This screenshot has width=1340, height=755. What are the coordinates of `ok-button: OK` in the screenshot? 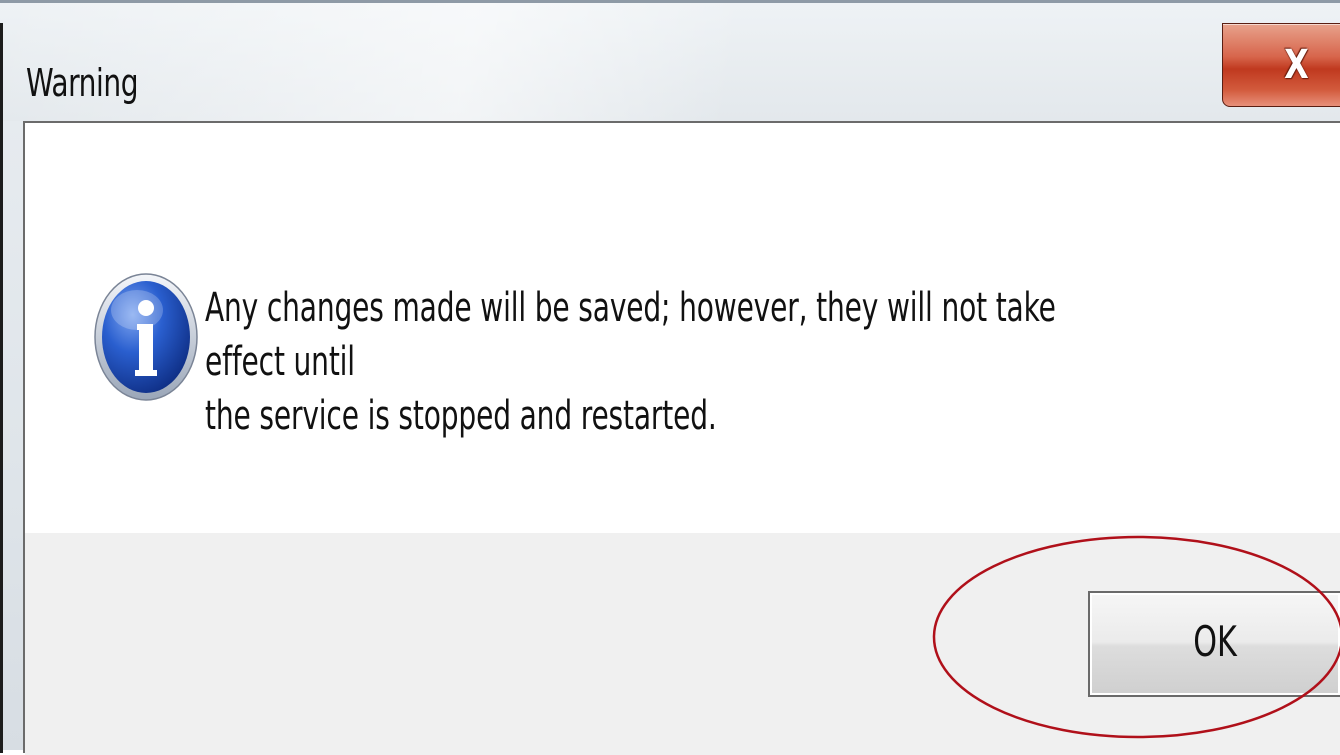 It's located at (1214, 644).